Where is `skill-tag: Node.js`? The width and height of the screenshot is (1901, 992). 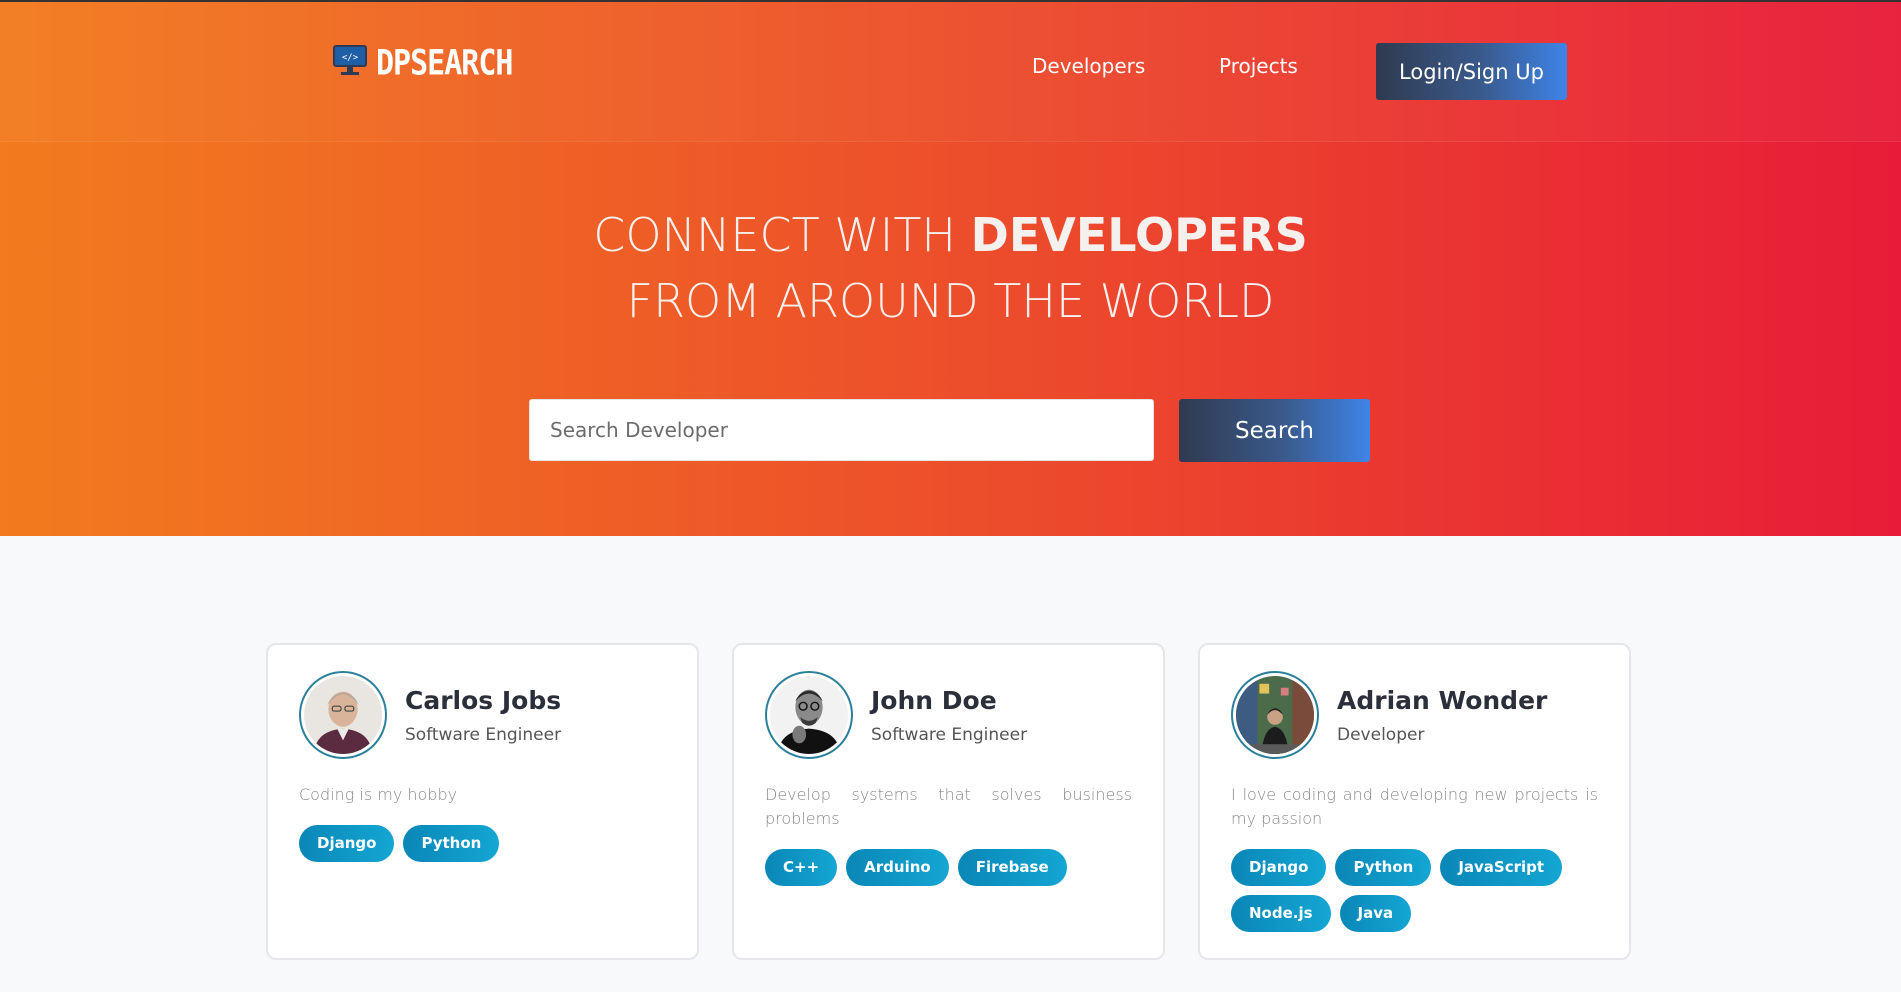 skill-tag: Node.js is located at coordinates (1281, 913).